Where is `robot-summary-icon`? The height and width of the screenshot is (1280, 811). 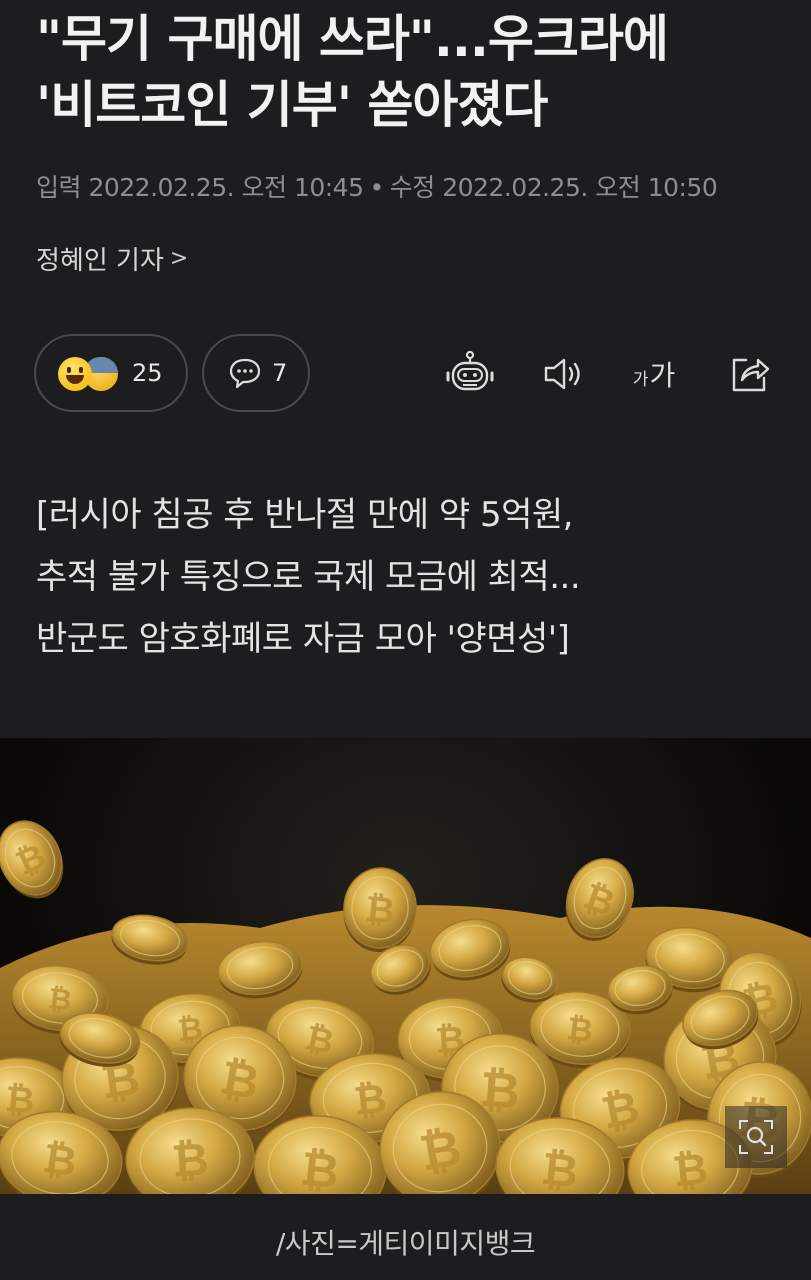
robot-summary-icon is located at coordinates (470, 370).